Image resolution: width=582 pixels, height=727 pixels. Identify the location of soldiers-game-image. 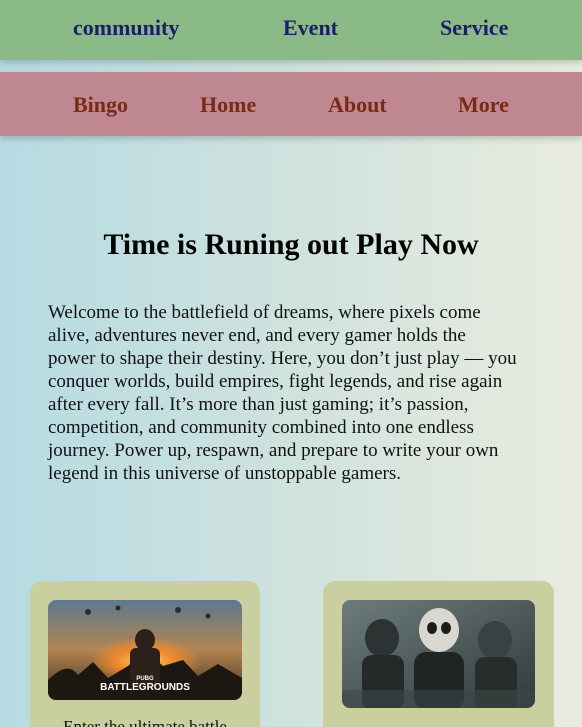
(438, 654).